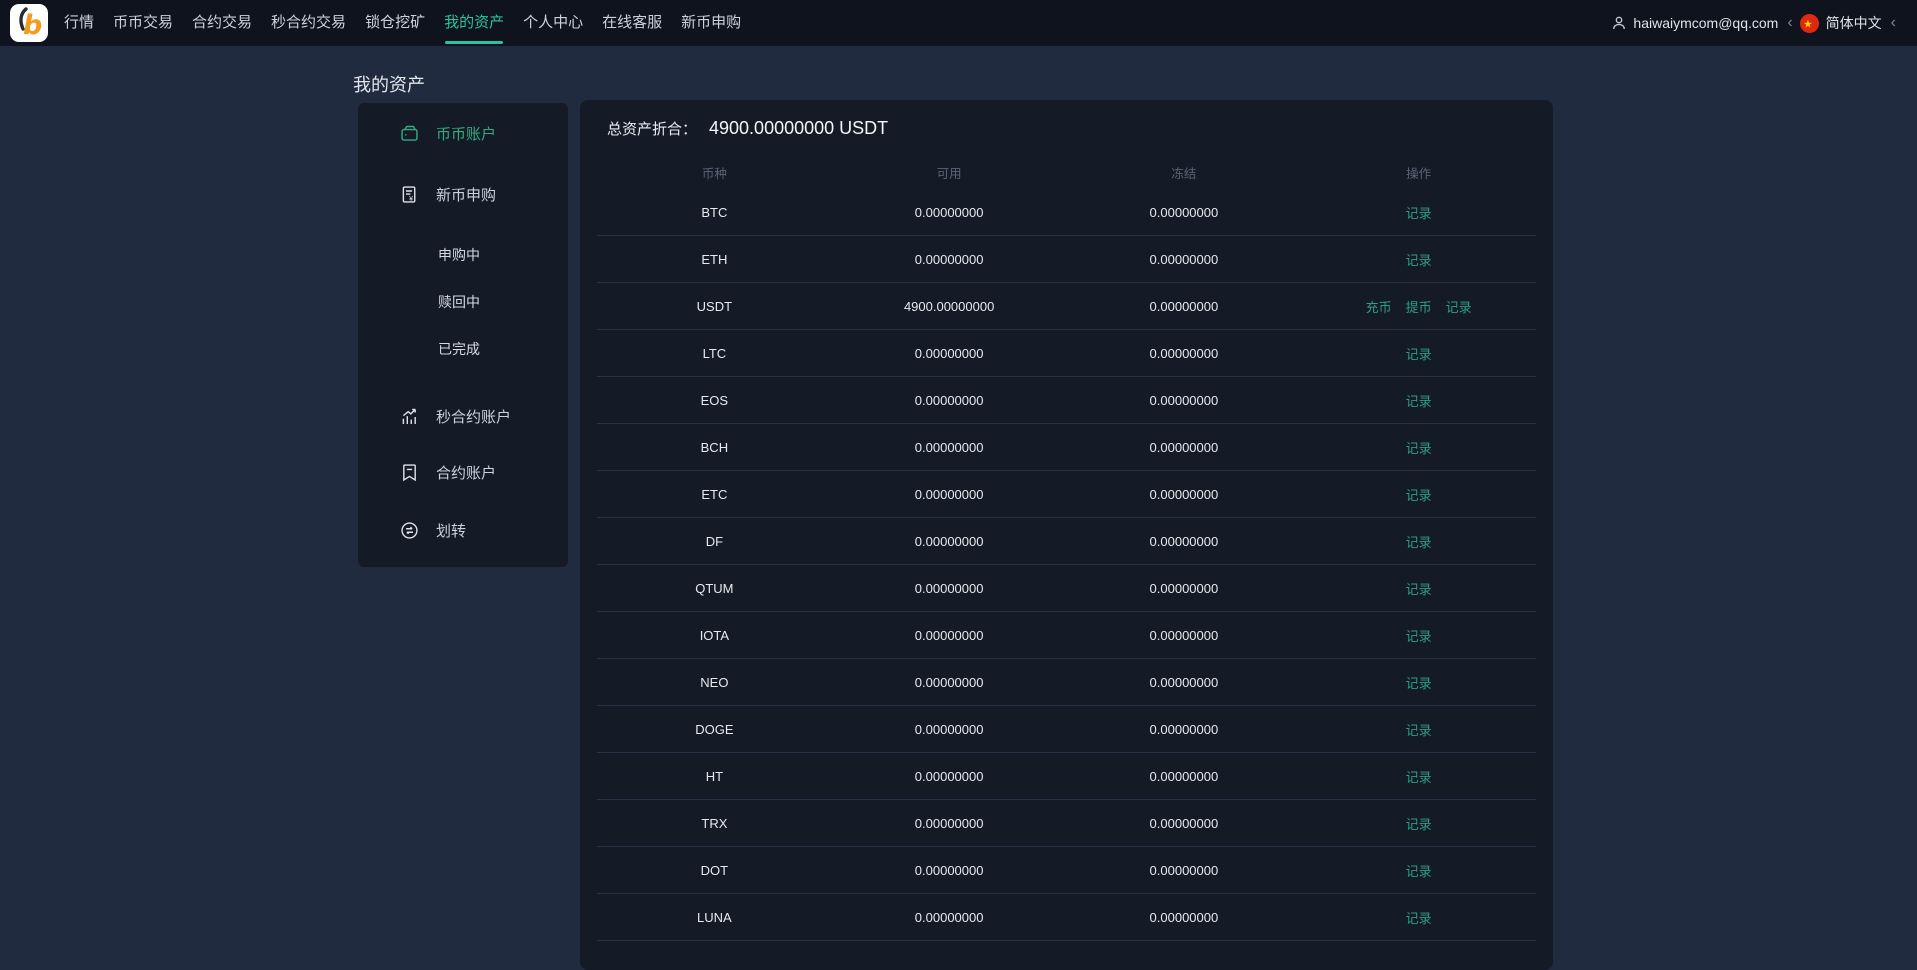 This screenshot has width=1917, height=970. What do you see at coordinates (1893, 22) in the screenshot?
I see `chevron-icon: ‹` at bounding box center [1893, 22].